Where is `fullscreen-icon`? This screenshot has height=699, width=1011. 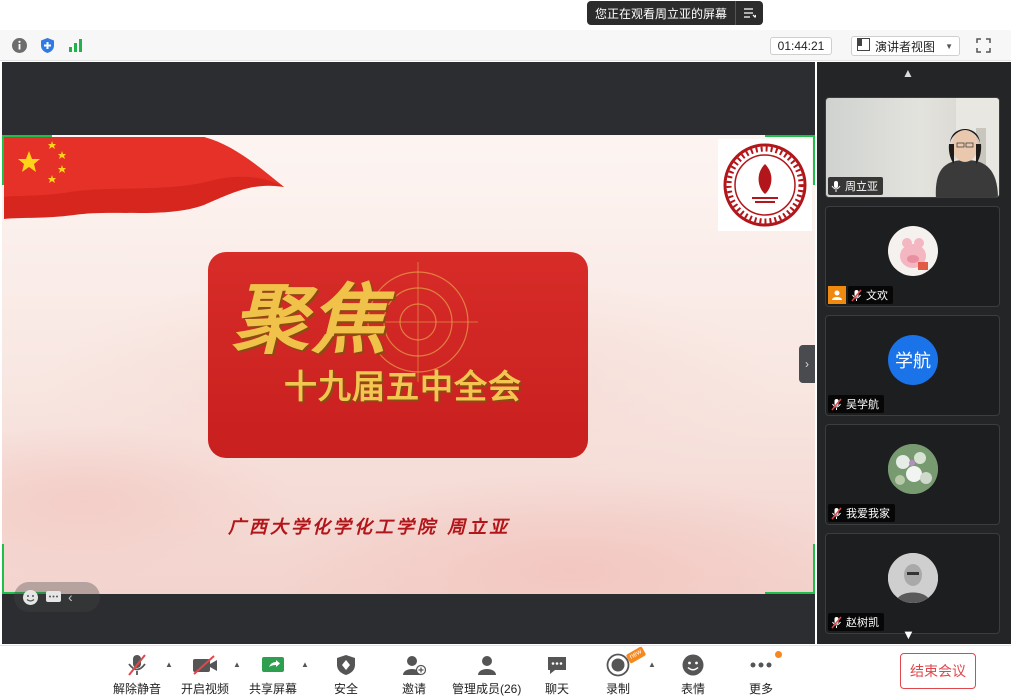 fullscreen-icon is located at coordinates (983, 45).